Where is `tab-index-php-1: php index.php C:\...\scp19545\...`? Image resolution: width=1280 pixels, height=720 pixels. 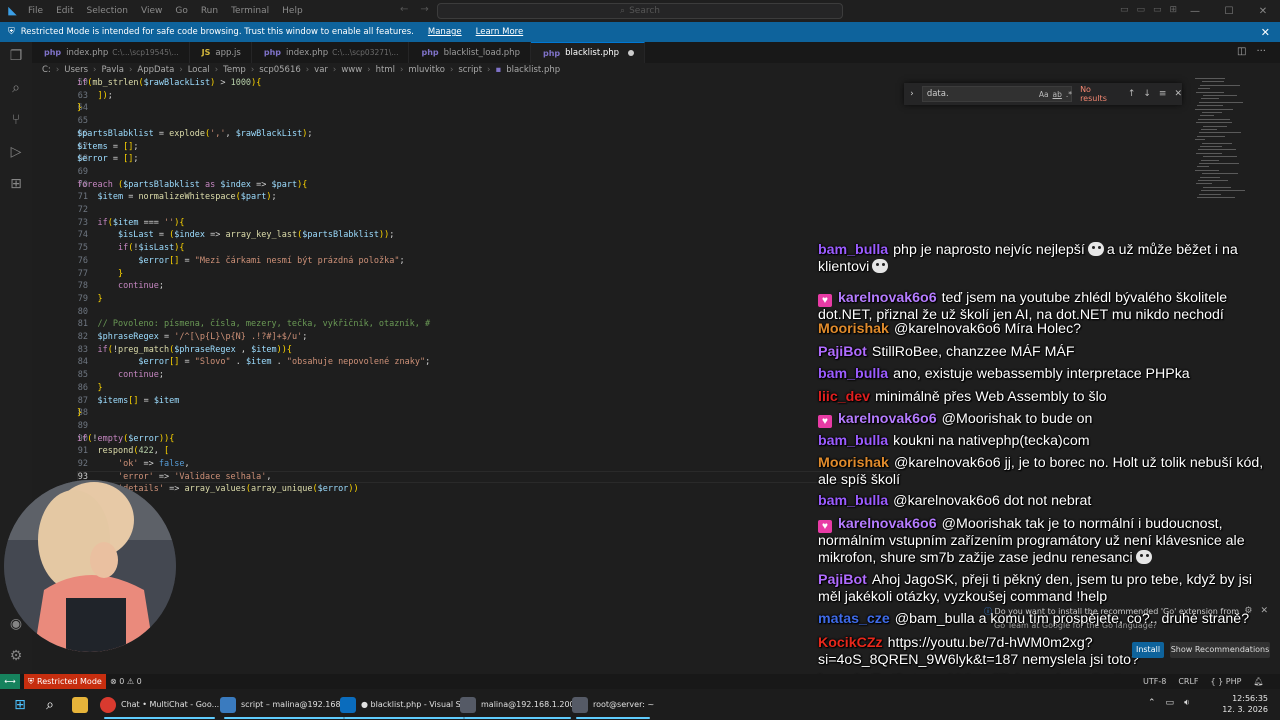
tab-index-php-1: php index.php C:\...\scp19545\... is located at coordinates (111, 52).